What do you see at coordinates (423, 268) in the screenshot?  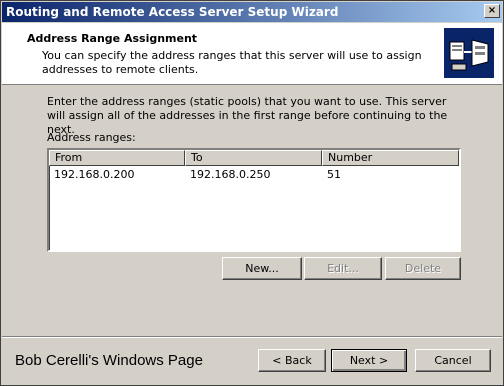 I see `delete-button: Delete` at bounding box center [423, 268].